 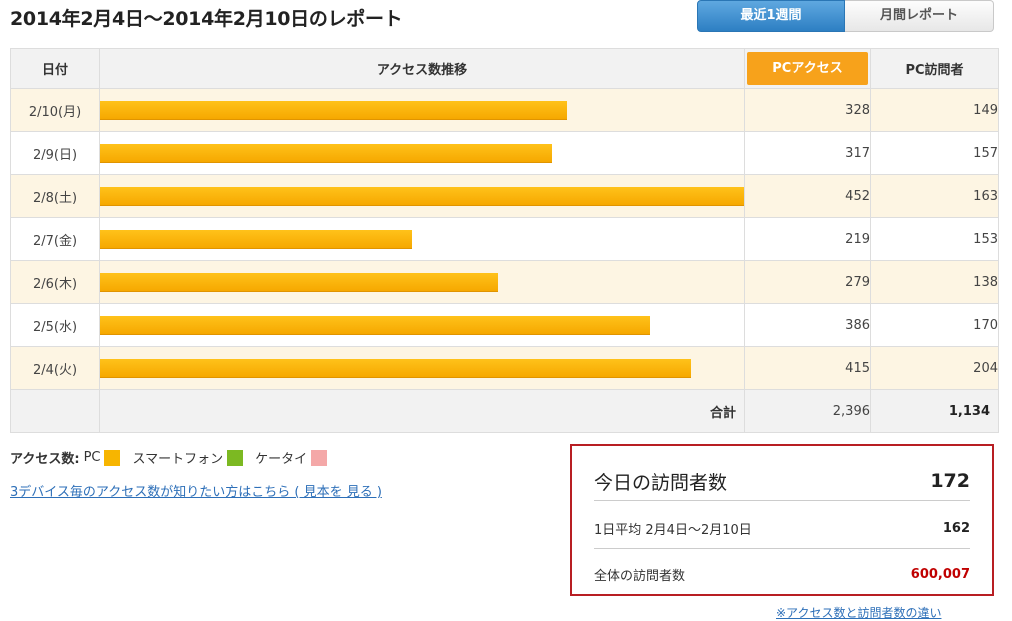 I want to click on table-row: 2/7(金) 219 153, so click(x=504, y=239).